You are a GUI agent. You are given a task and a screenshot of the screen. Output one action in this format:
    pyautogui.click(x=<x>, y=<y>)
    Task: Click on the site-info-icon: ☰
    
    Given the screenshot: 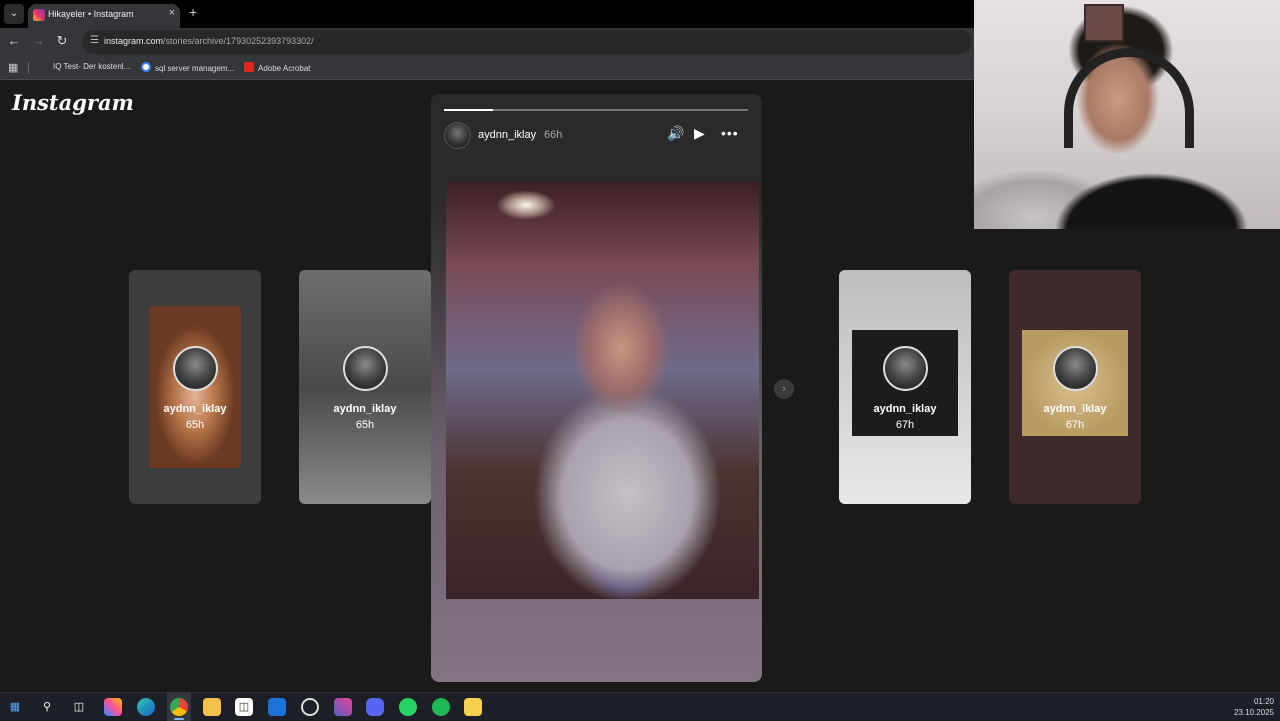 What is the action you would take?
    pyautogui.click(x=94, y=40)
    